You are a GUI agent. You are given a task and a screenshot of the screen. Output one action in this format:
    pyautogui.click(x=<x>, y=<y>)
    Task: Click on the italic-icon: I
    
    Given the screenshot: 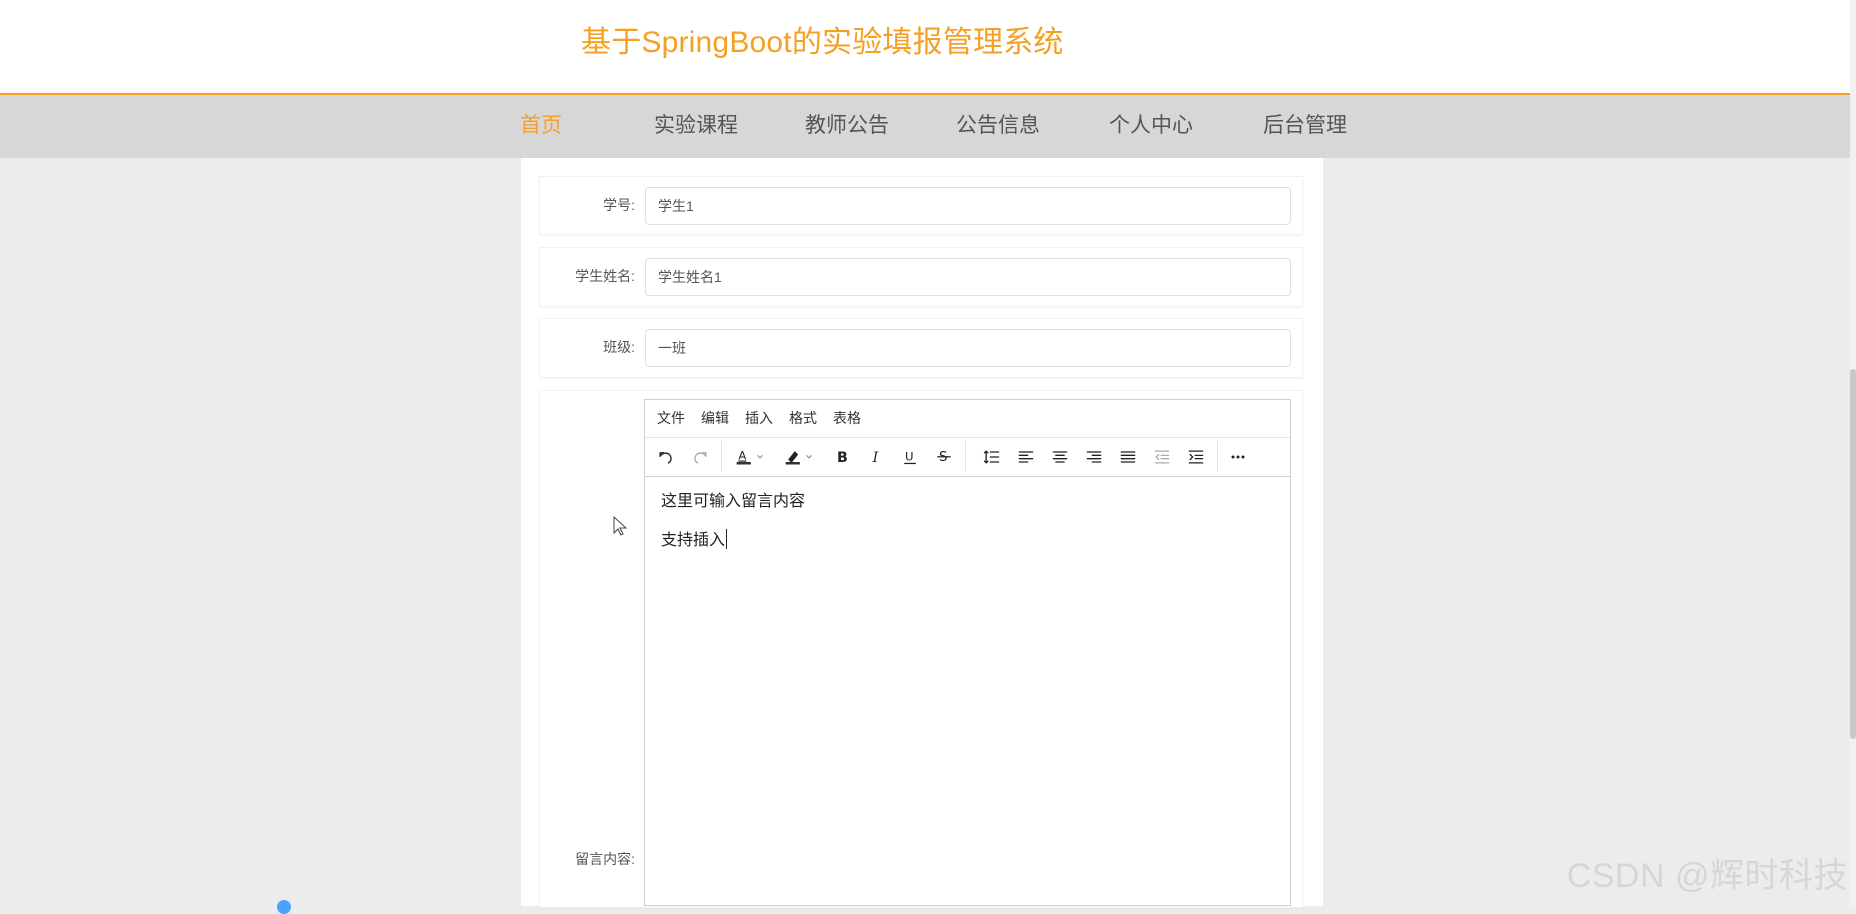 What is the action you would take?
    pyautogui.click(x=876, y=457)
    